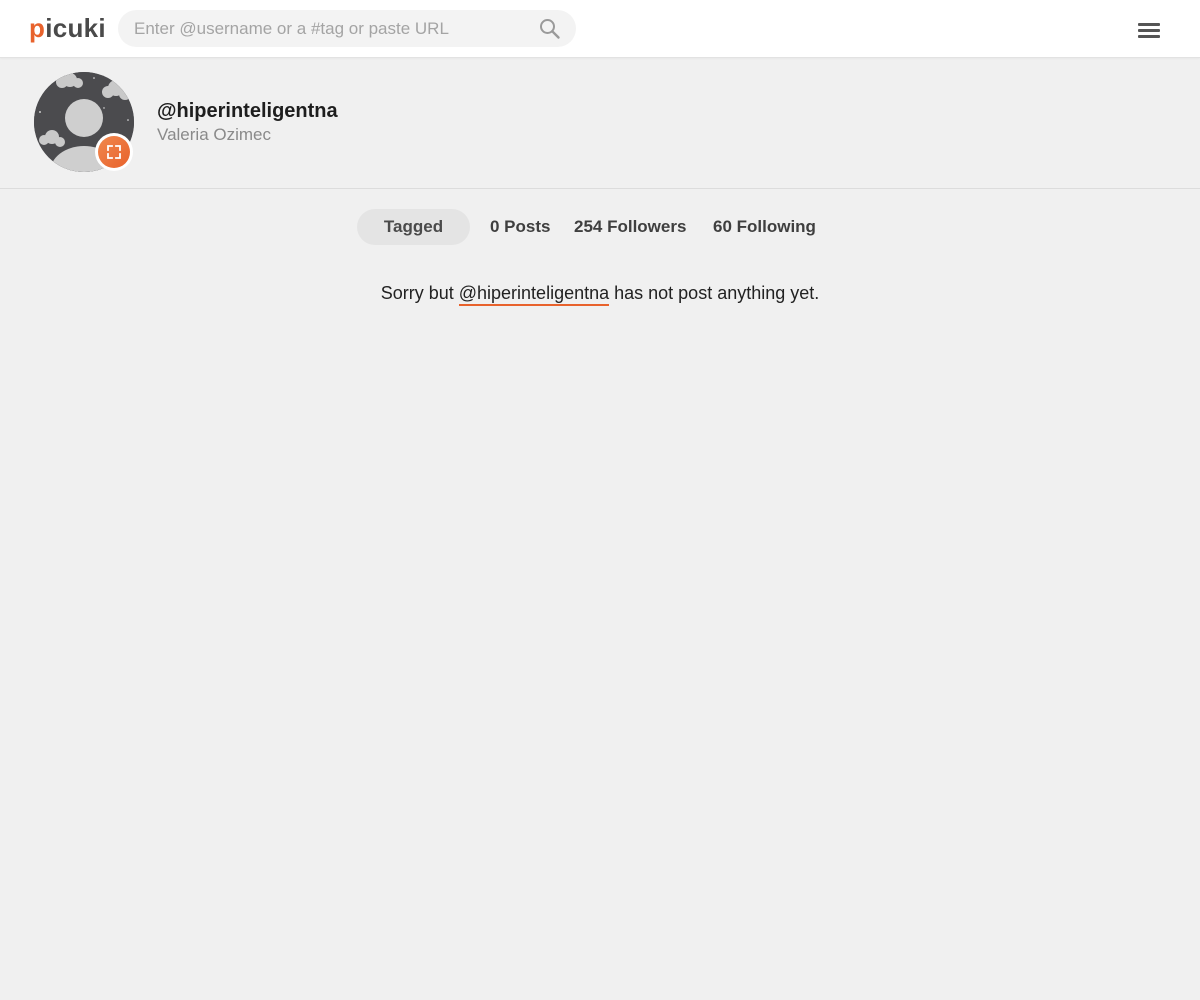 This screenshot has width=1200, height=1000. I want to click on search-icon, so click(550, 29).